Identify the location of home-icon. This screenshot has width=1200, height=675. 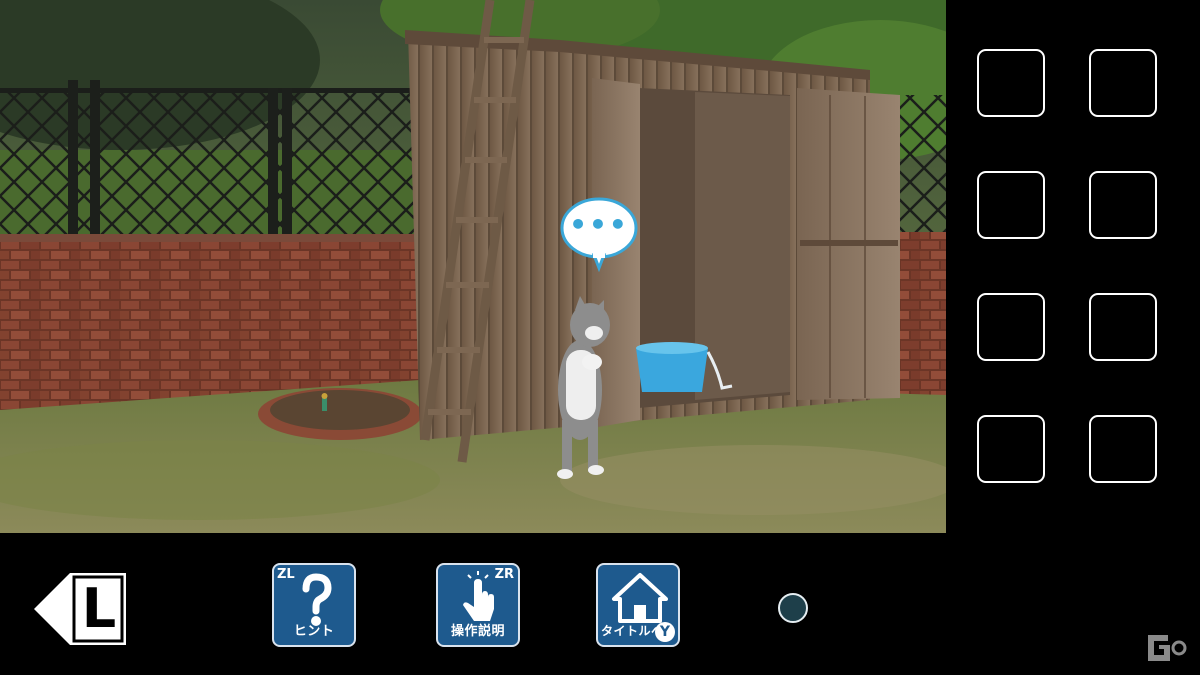
(640, 598).